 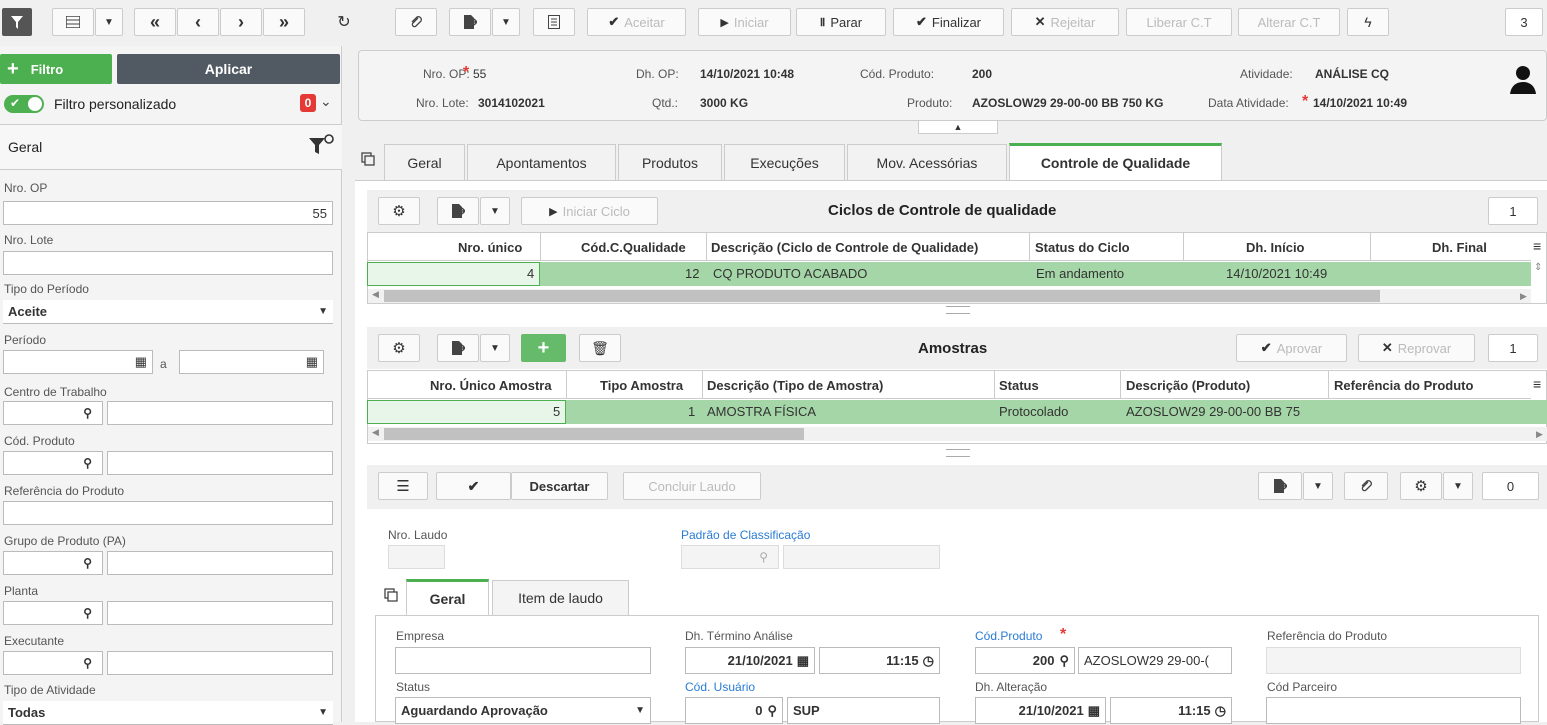 What do you see at coordinates (53, 413) in the screenshot?
I see `centro-trabalho-code-input: ⚲` at bounding box center [53, 413].